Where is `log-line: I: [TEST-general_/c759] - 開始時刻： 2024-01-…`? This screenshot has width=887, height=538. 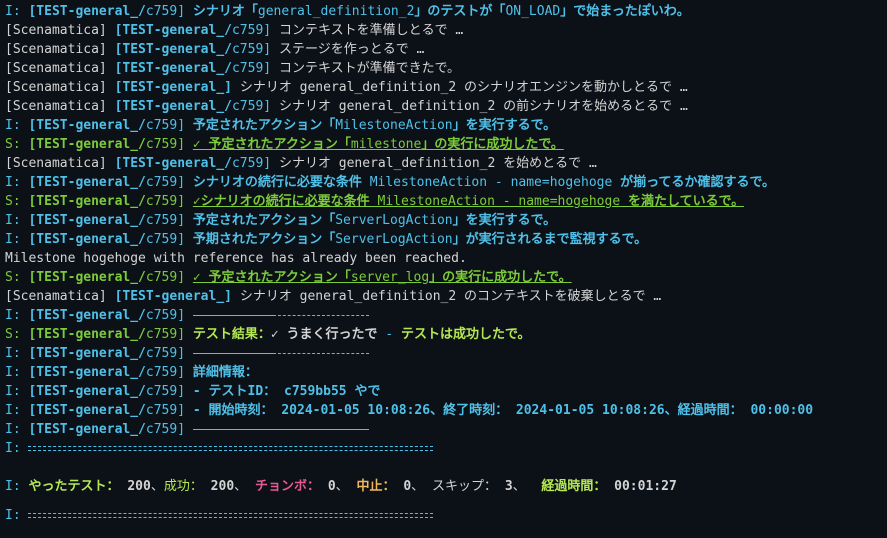 log-line: I: [TEST-general_/c759] - 開始時刻： 2024-01-… is located at coordinates (446, 410).